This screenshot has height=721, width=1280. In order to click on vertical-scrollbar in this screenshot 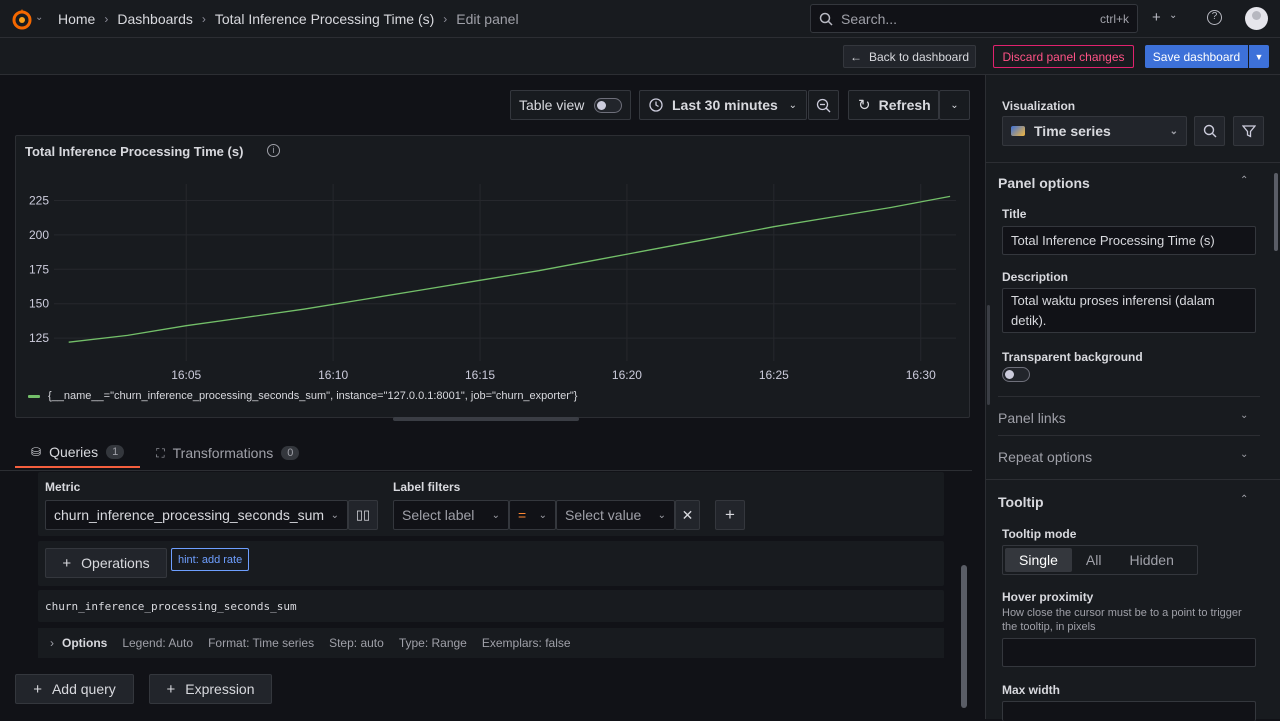, I will do `click(964, 636)`.